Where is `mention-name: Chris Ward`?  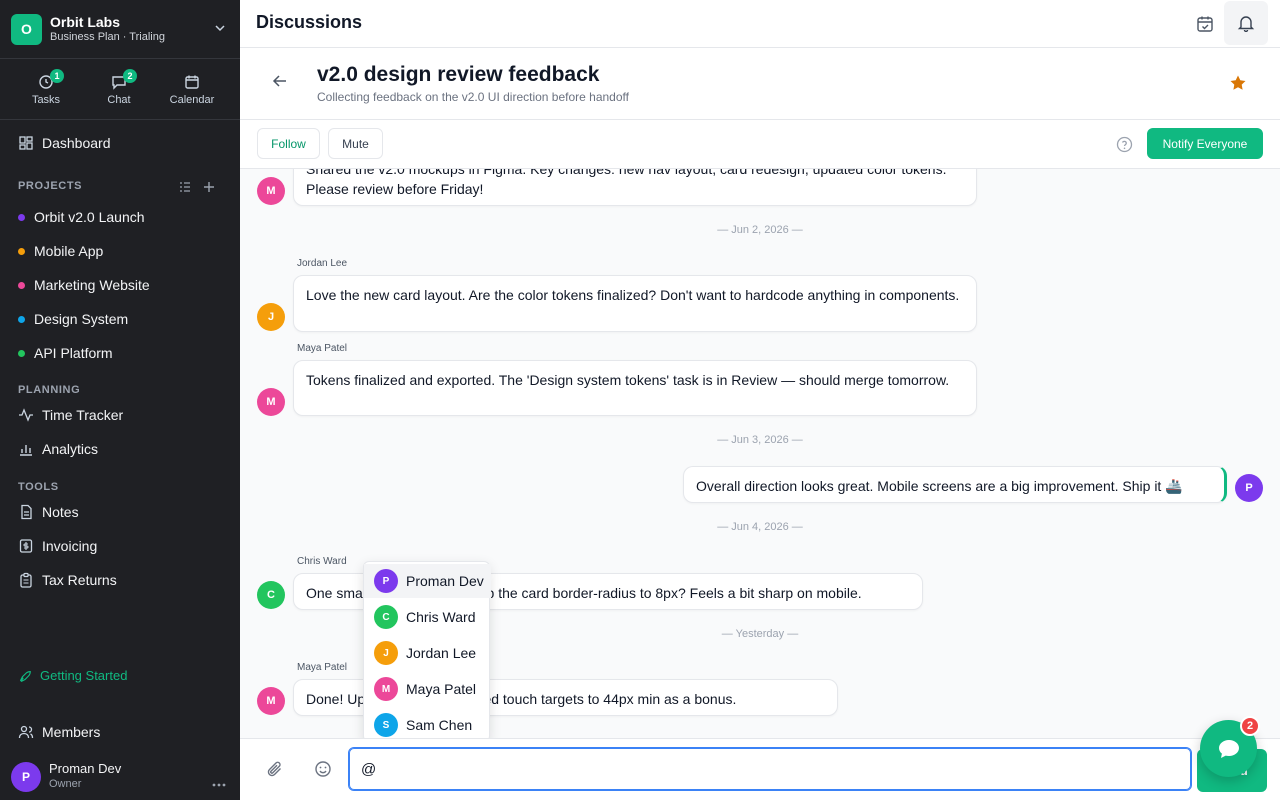 mention-name: Chris Ward is located at coordinates (441, 617).